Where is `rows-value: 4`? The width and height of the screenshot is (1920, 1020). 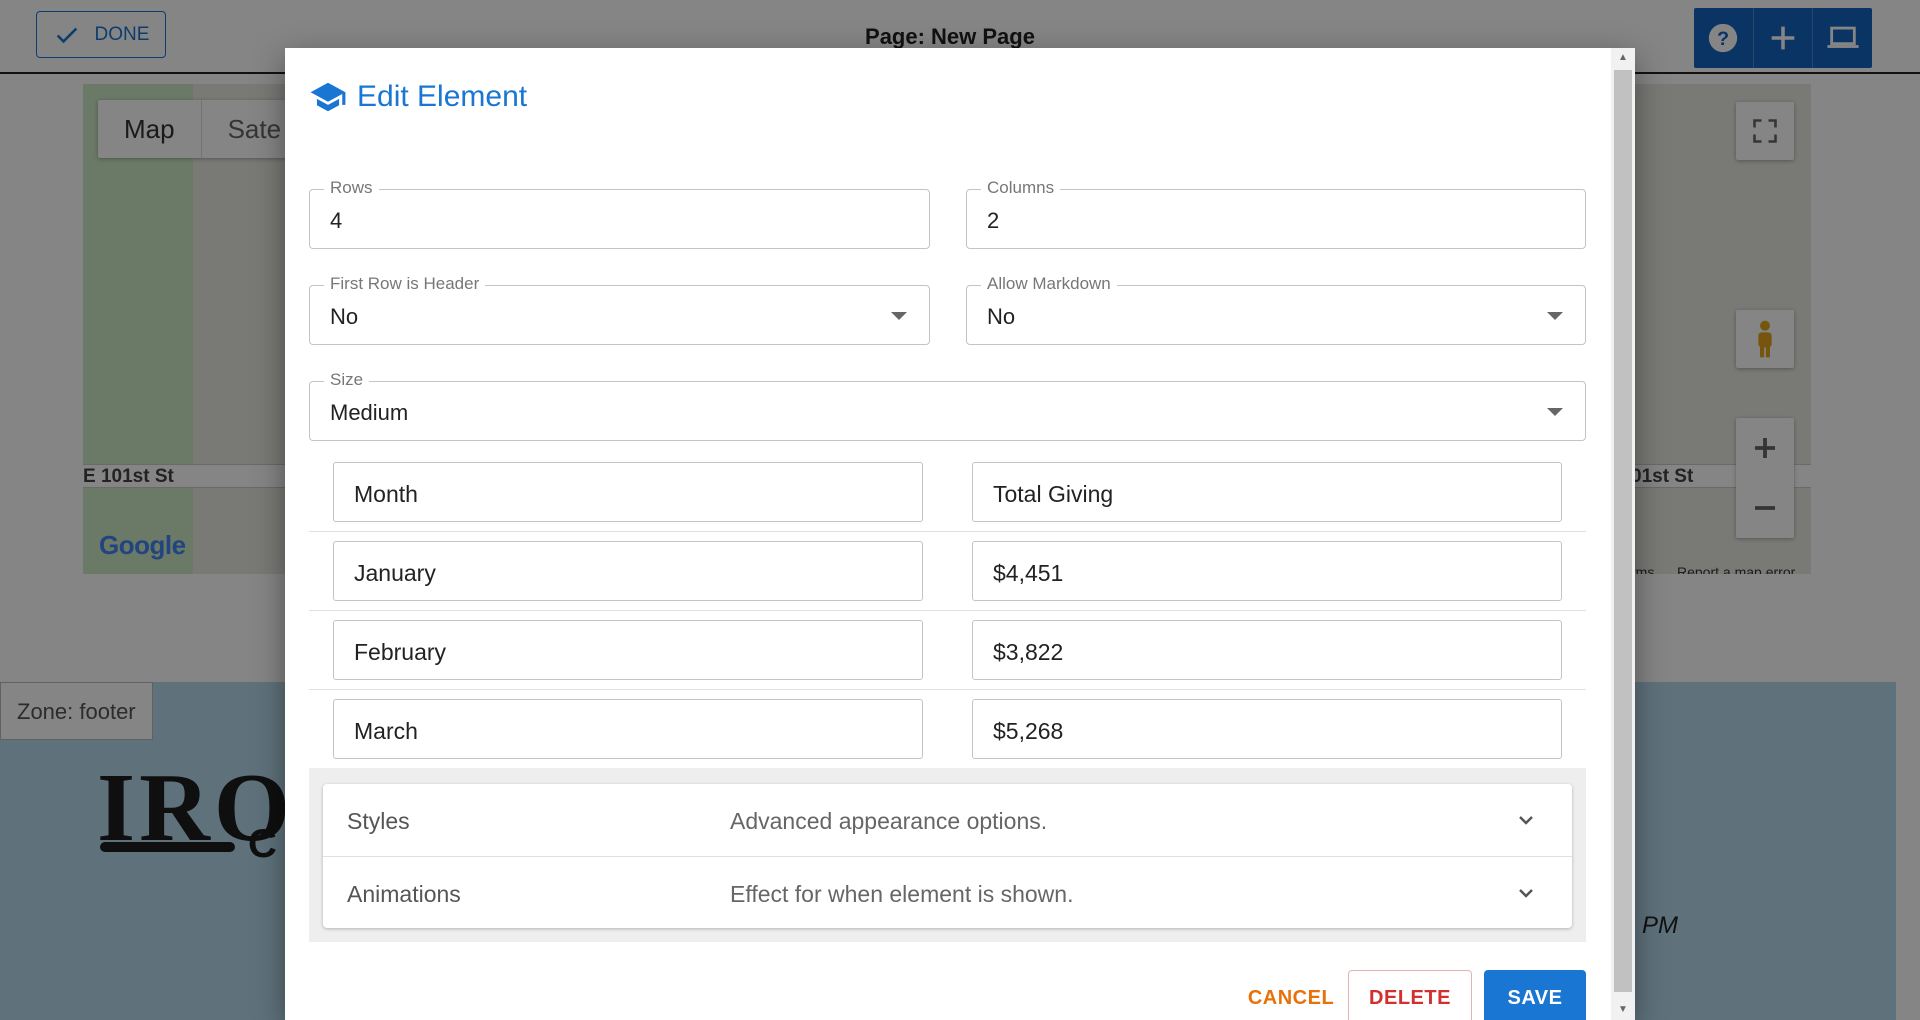
rows-value: 4 is located at coordinates (336, 220).